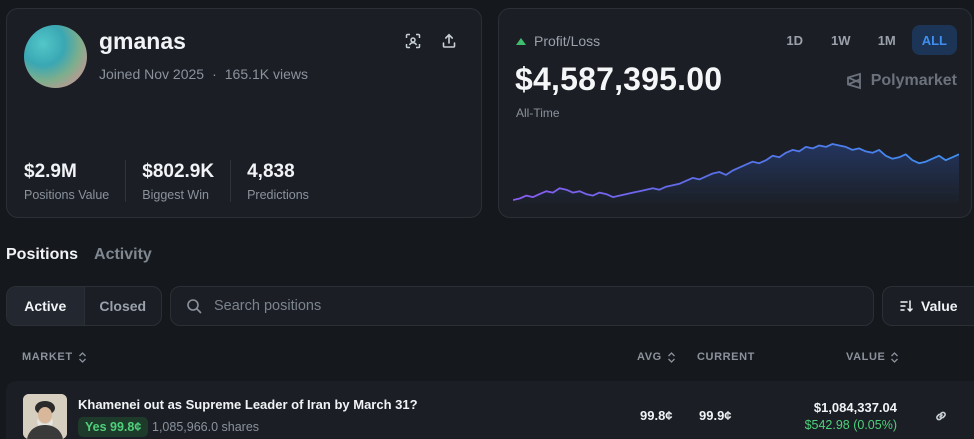 This screenshot has height=439, width=974. I want to click on profile-meta: Joined Nov 2025 · 165.1K views, so click(203, 74).